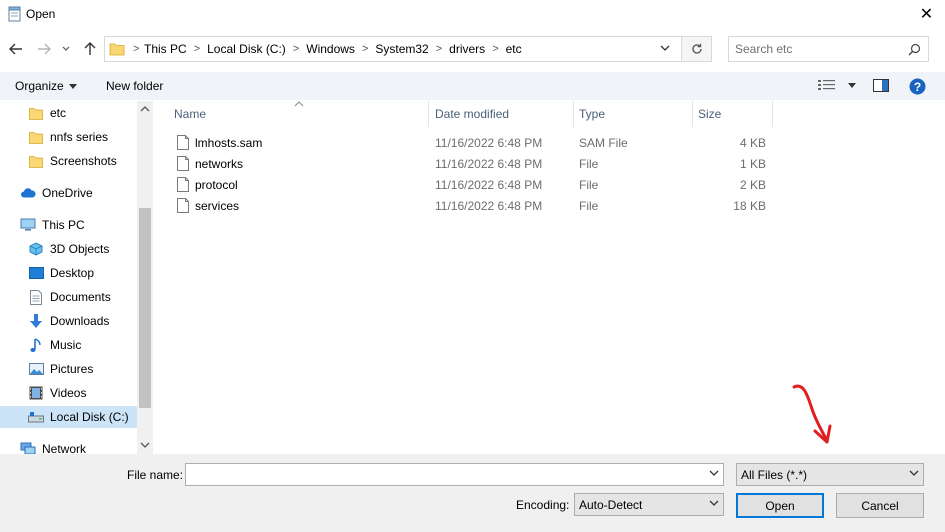 Image resolution: width=945 pixels, height=532 pixels. I want to click on nav-item-network: Network, so click(76, 446).